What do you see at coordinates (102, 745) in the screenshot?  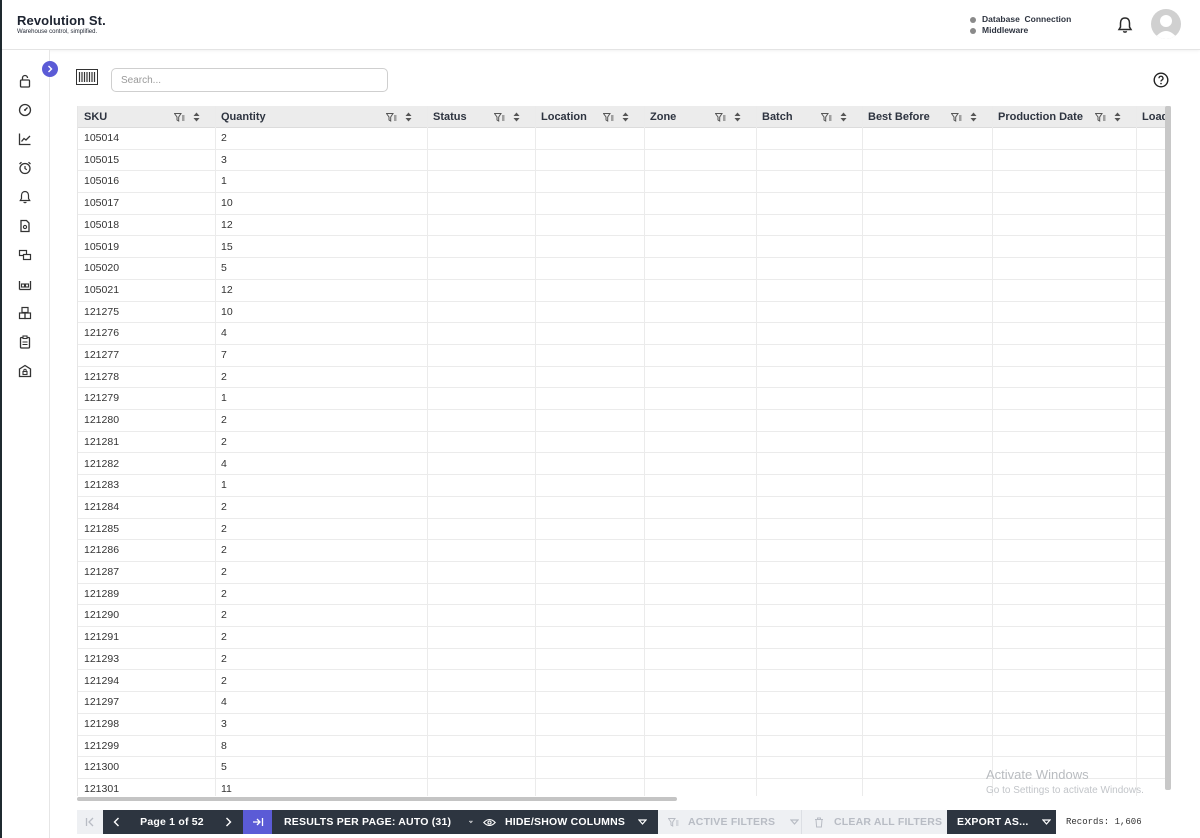 I see `cell-sku: 121299` at bounding box center [102, 745].